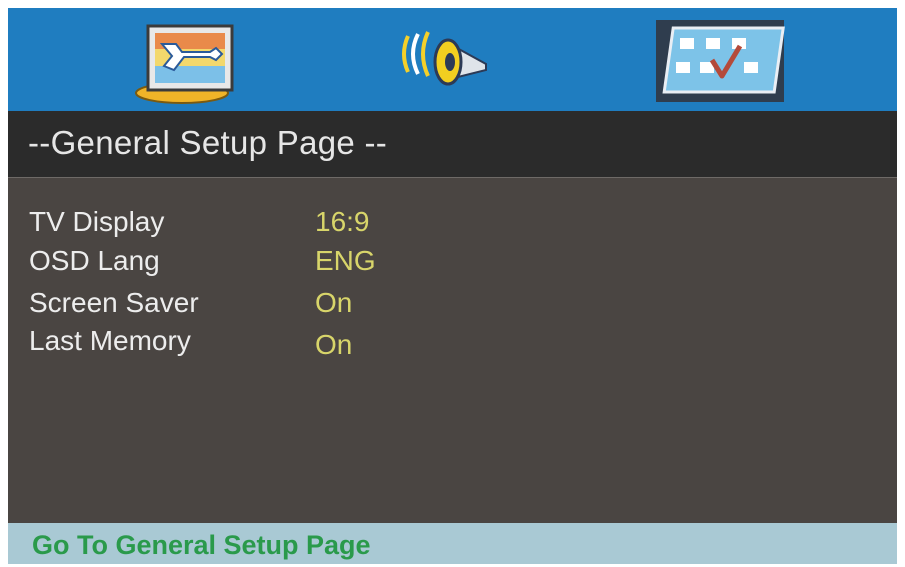 The height and width of the screenshot is (567, 905). I want to click on setting-osd-lang: OSD Lang ENG, so click(452, 261).